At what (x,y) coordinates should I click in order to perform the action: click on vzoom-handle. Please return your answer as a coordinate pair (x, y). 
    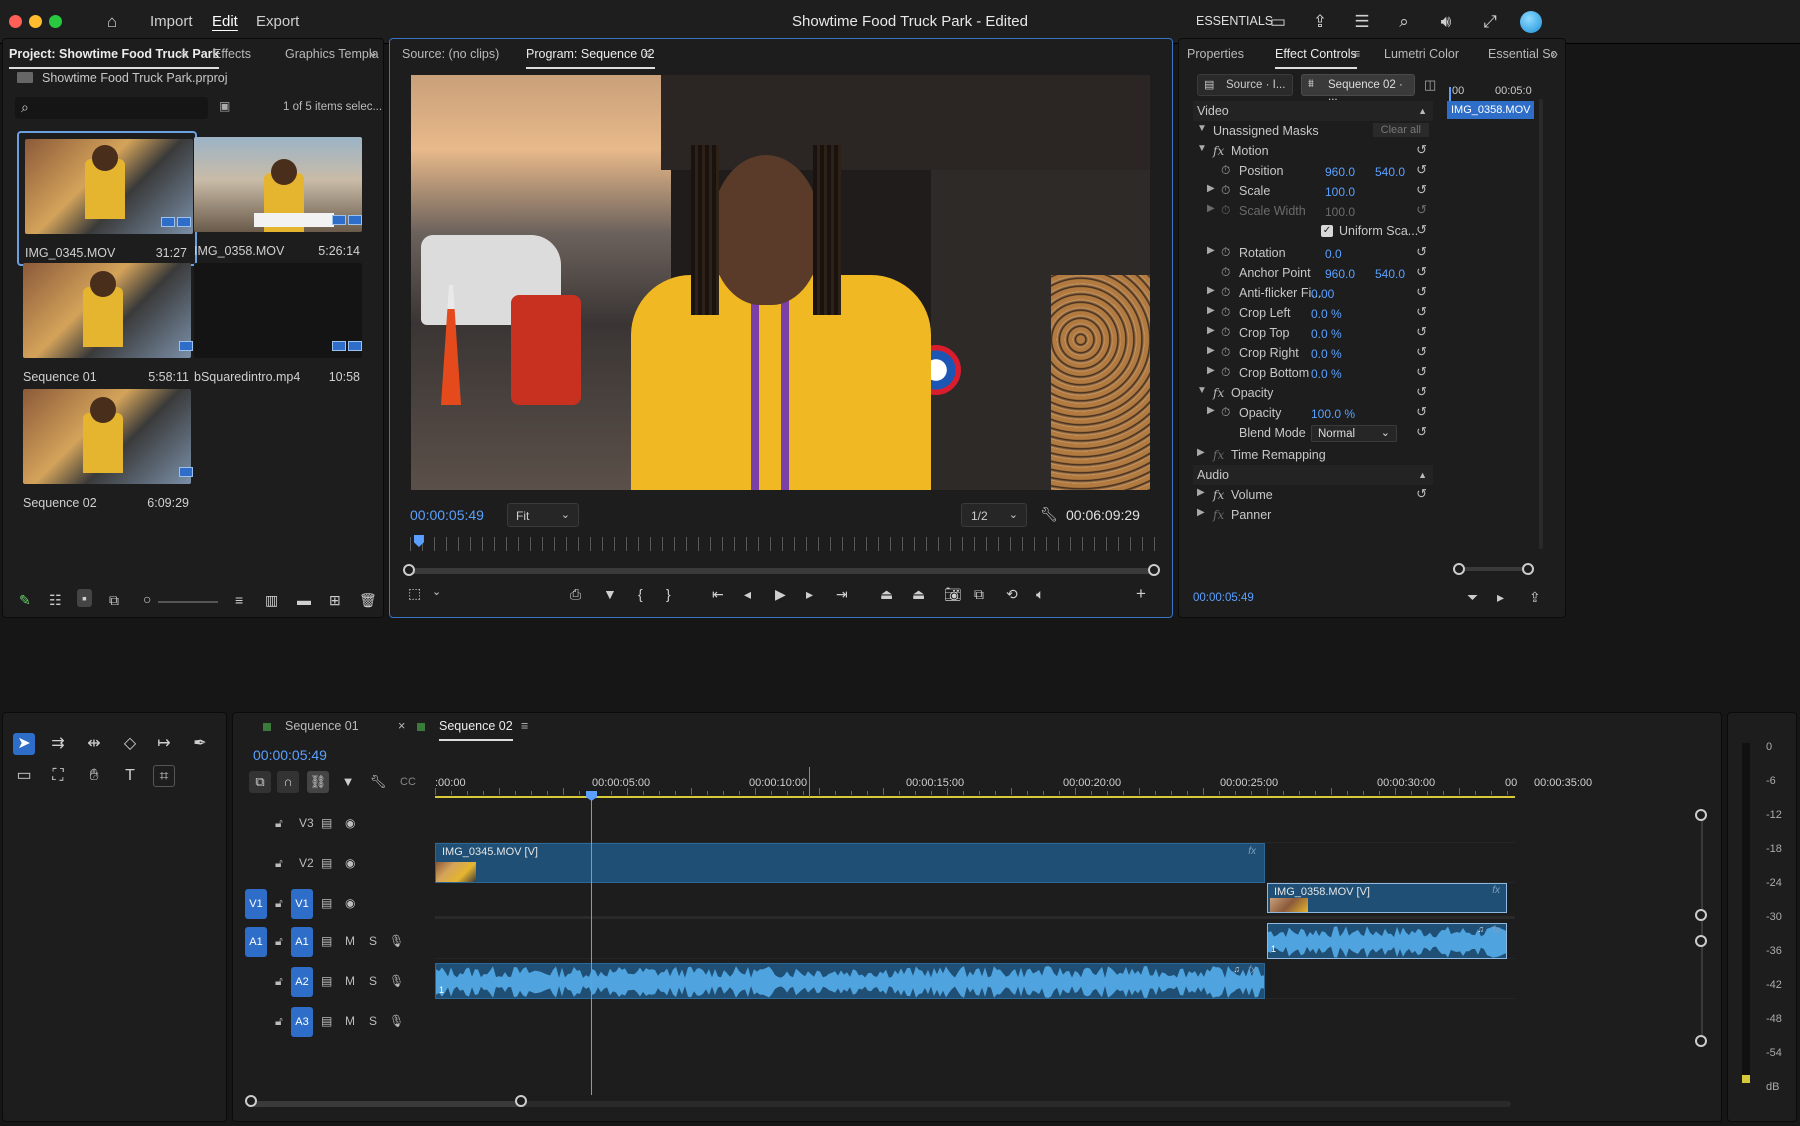
    Looking at the image, I should click on (1701, 915).